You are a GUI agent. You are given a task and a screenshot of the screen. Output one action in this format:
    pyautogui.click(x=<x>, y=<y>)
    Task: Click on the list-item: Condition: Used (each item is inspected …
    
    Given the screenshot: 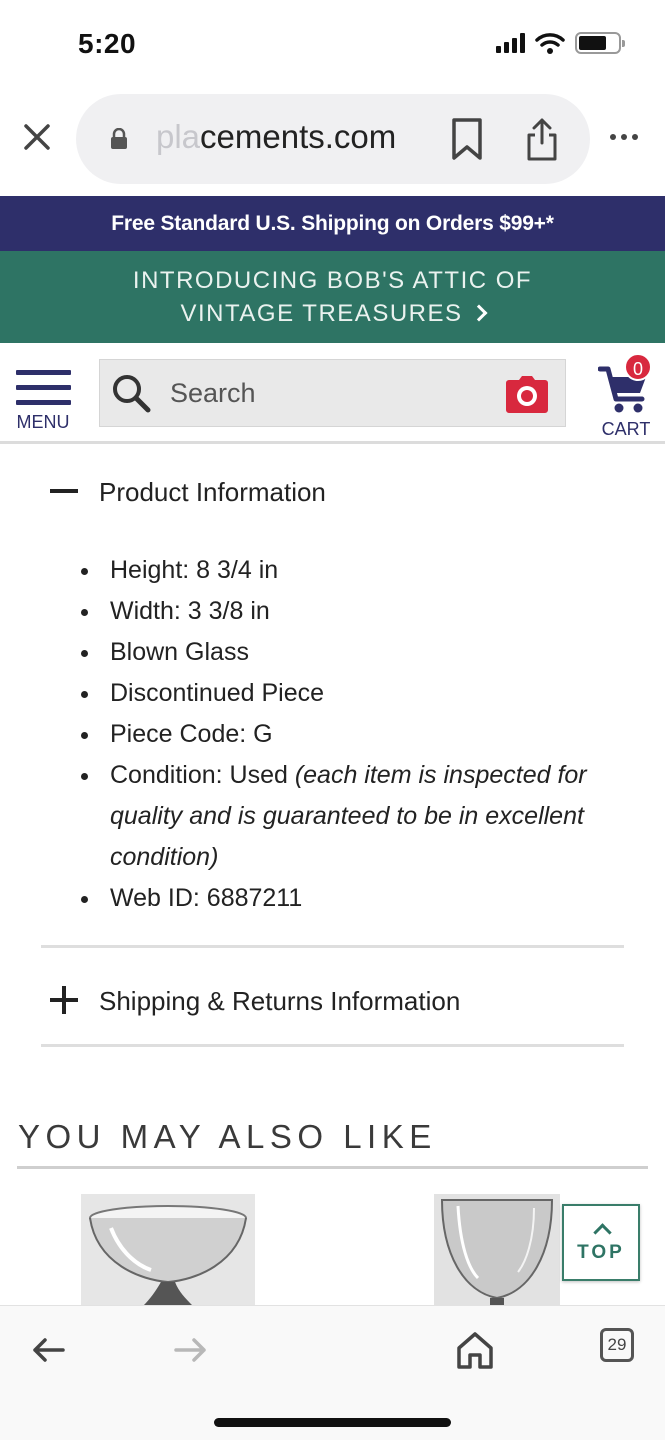 What is the action you would take?
    pyautogui.click(x=358, y=816)
    